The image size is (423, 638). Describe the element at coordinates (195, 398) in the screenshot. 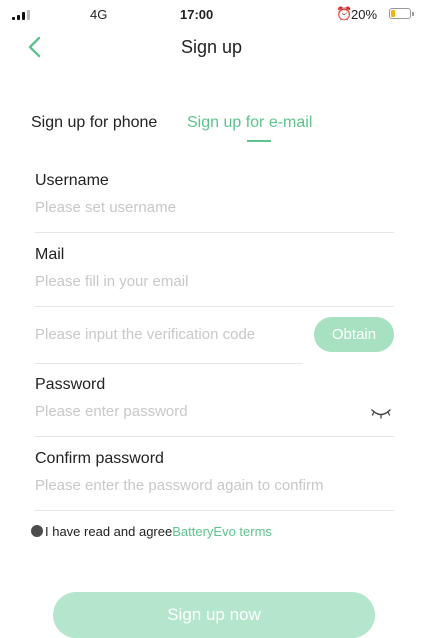

I see `password-field: Password` at that location.